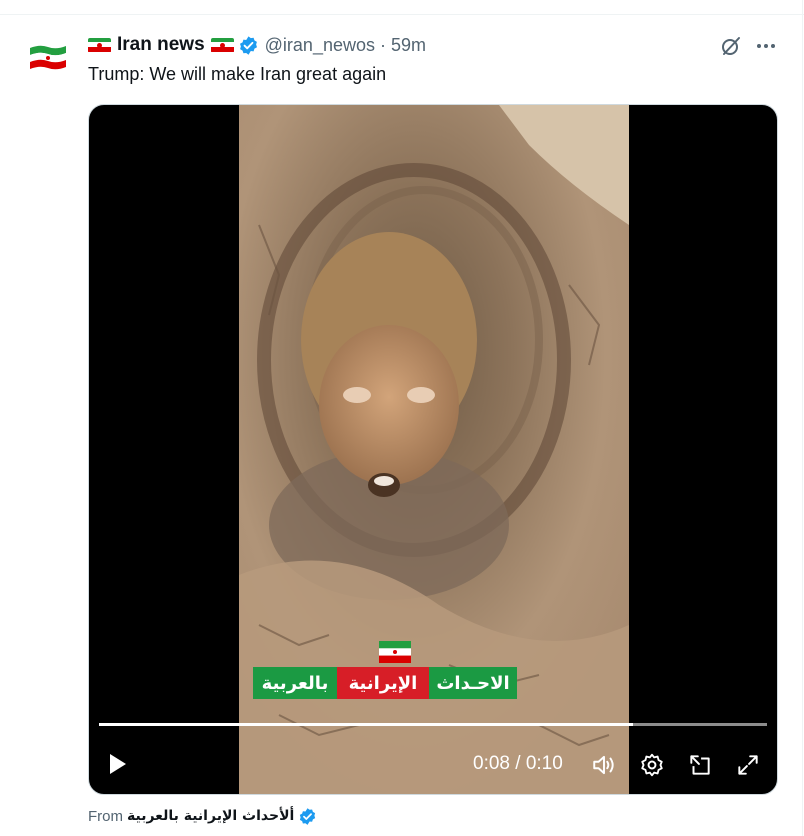 This screenshot has width=804, height=836. Describe the element at coordinates (295, 683) in the screenshot. I see `watermark-segment: بالعربية` at that location.